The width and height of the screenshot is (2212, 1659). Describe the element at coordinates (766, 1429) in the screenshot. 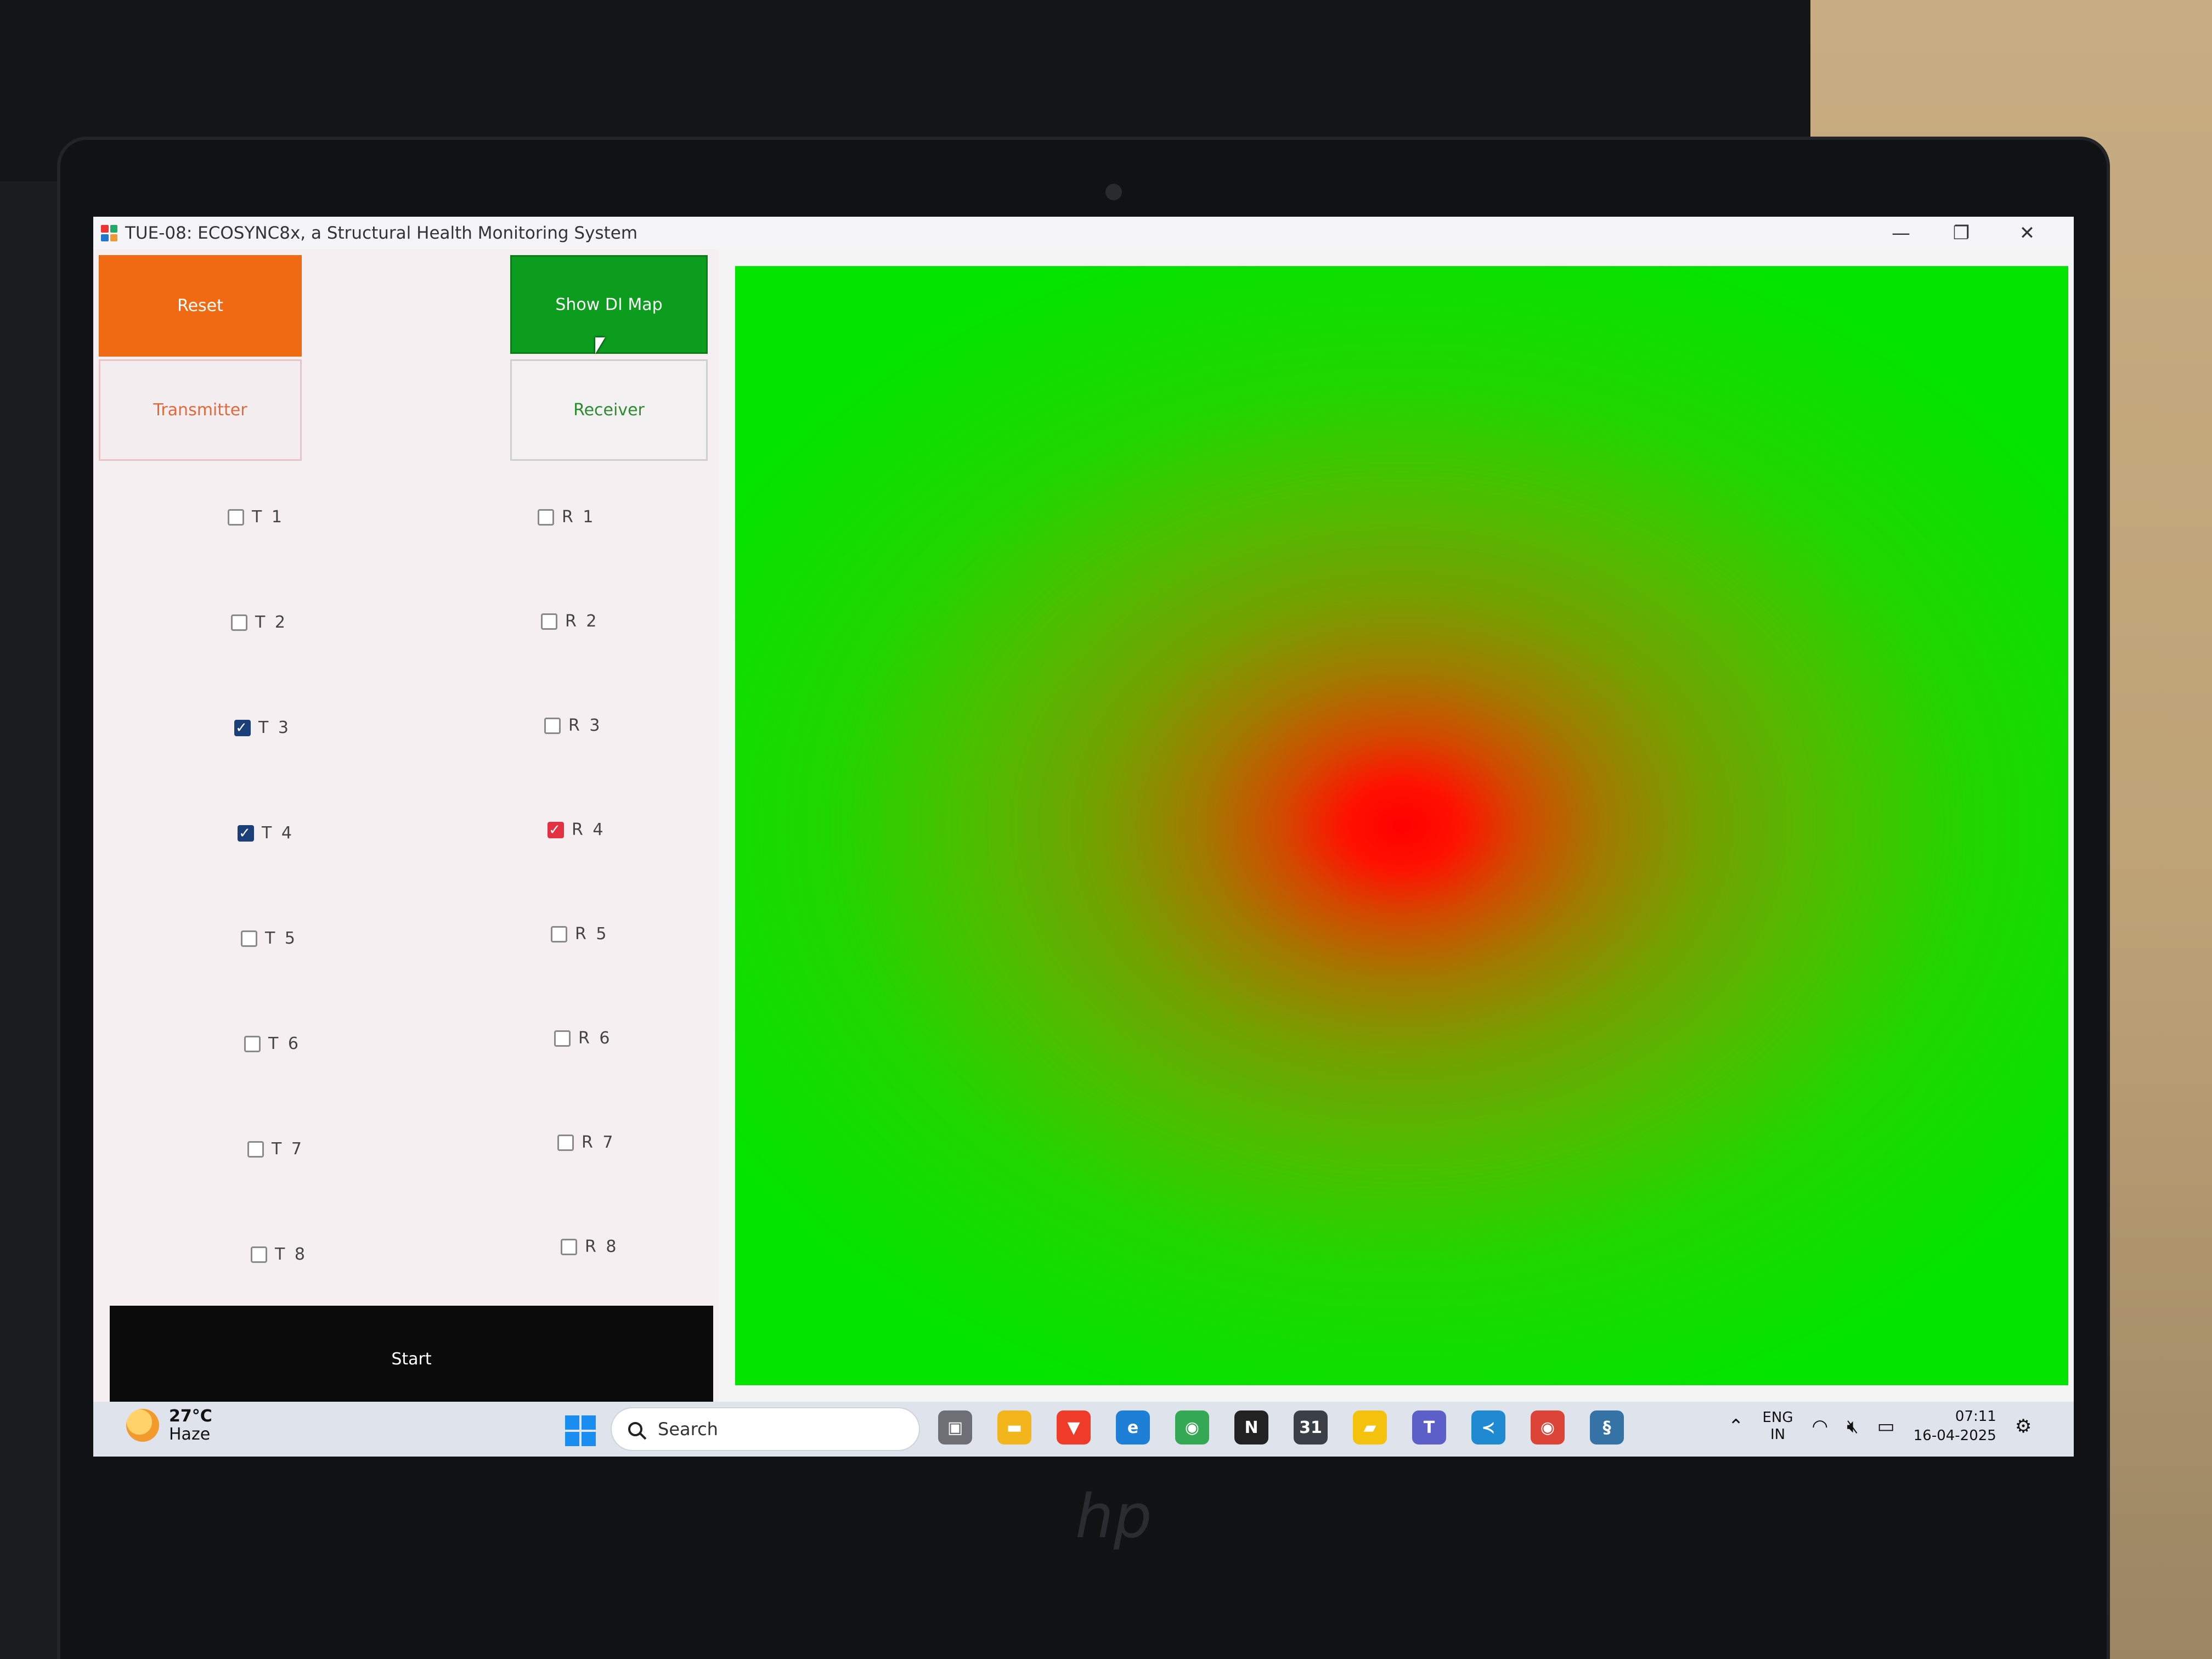

I see `taskbar-search-box: Search` at that location.